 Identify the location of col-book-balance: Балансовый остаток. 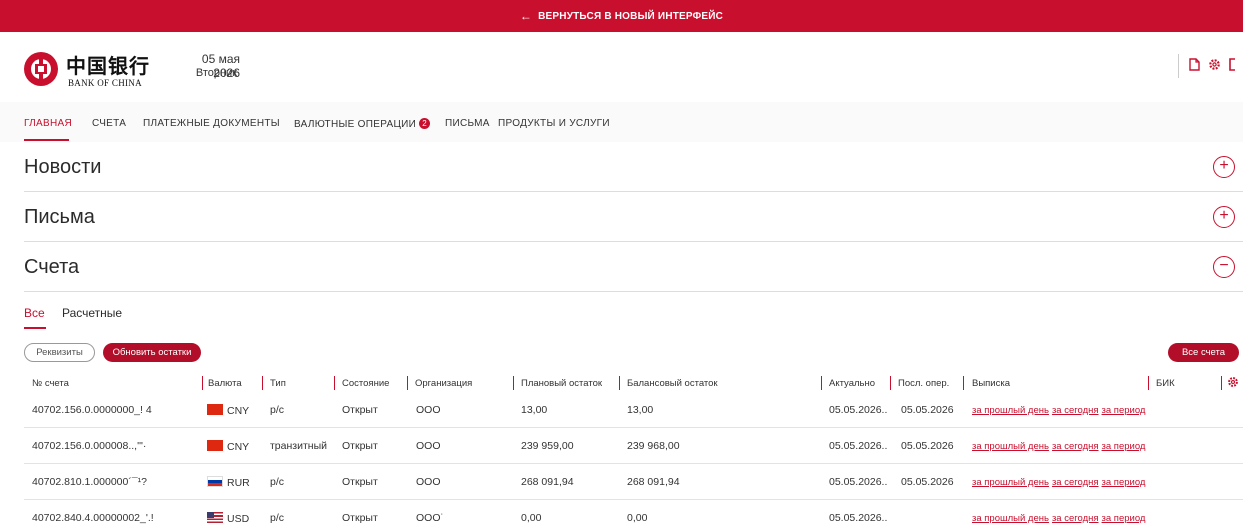
(672, 383).